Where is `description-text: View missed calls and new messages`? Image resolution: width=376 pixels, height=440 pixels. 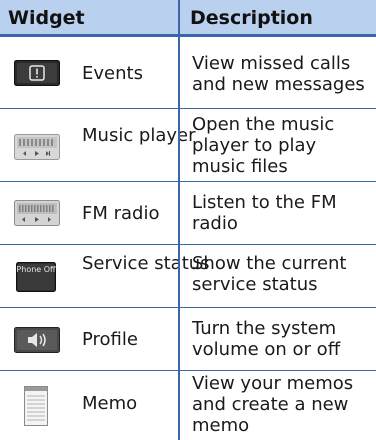 description-text: View missed calls and new messages is located at coordinates (278, 74).